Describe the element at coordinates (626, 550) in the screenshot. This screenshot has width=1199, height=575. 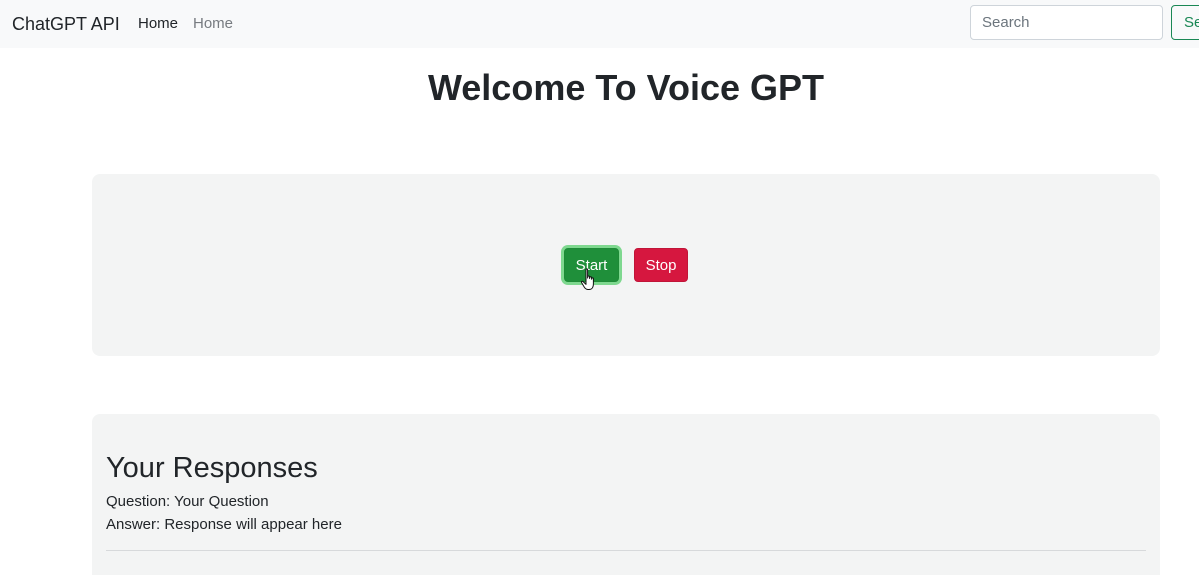
I see `divider` at that location.